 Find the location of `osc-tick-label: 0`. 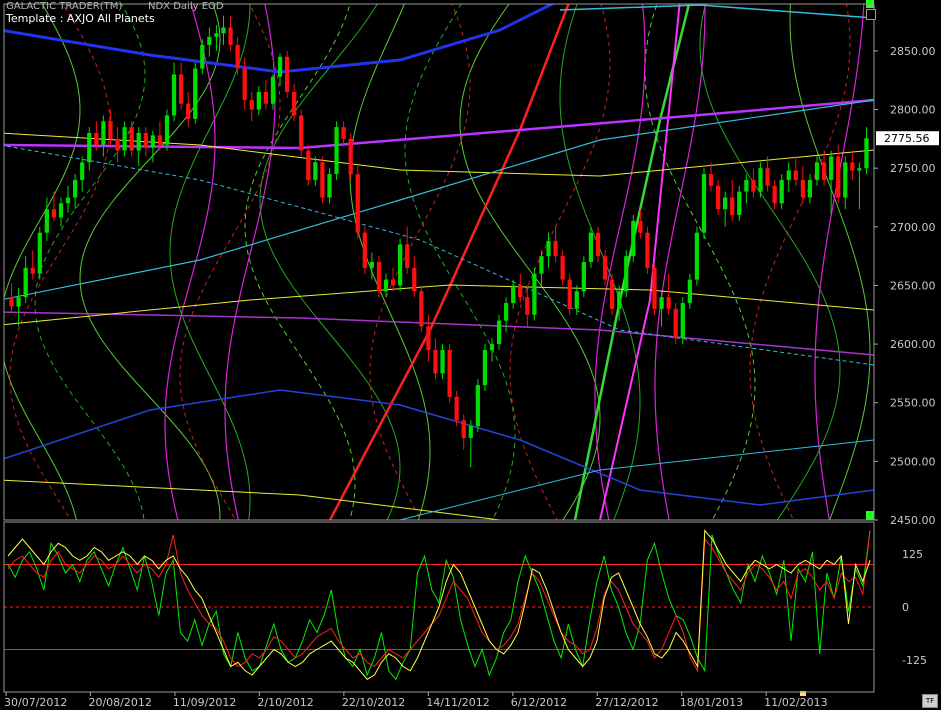

osc-tick-label: 0 is located at coordinates (905, 607).